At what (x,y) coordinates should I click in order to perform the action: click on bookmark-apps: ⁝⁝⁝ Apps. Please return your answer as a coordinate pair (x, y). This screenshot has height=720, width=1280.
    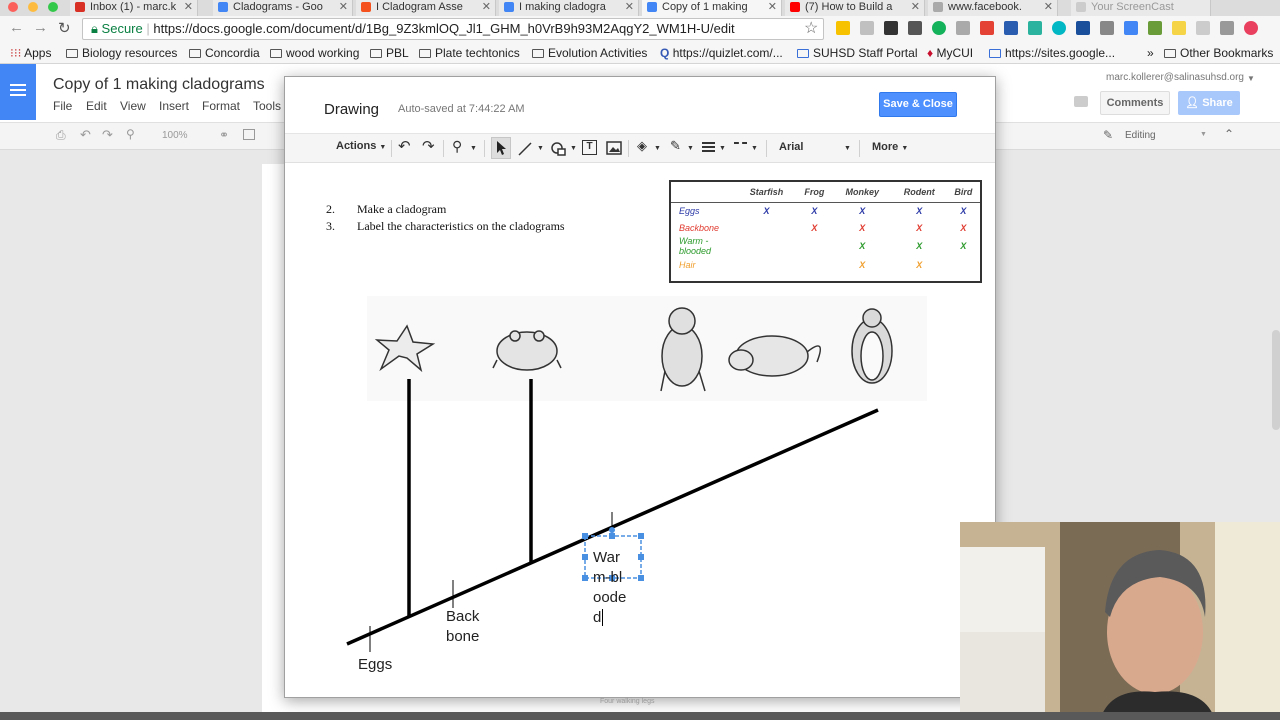
    Looking at the image, I should click on (30, 53).